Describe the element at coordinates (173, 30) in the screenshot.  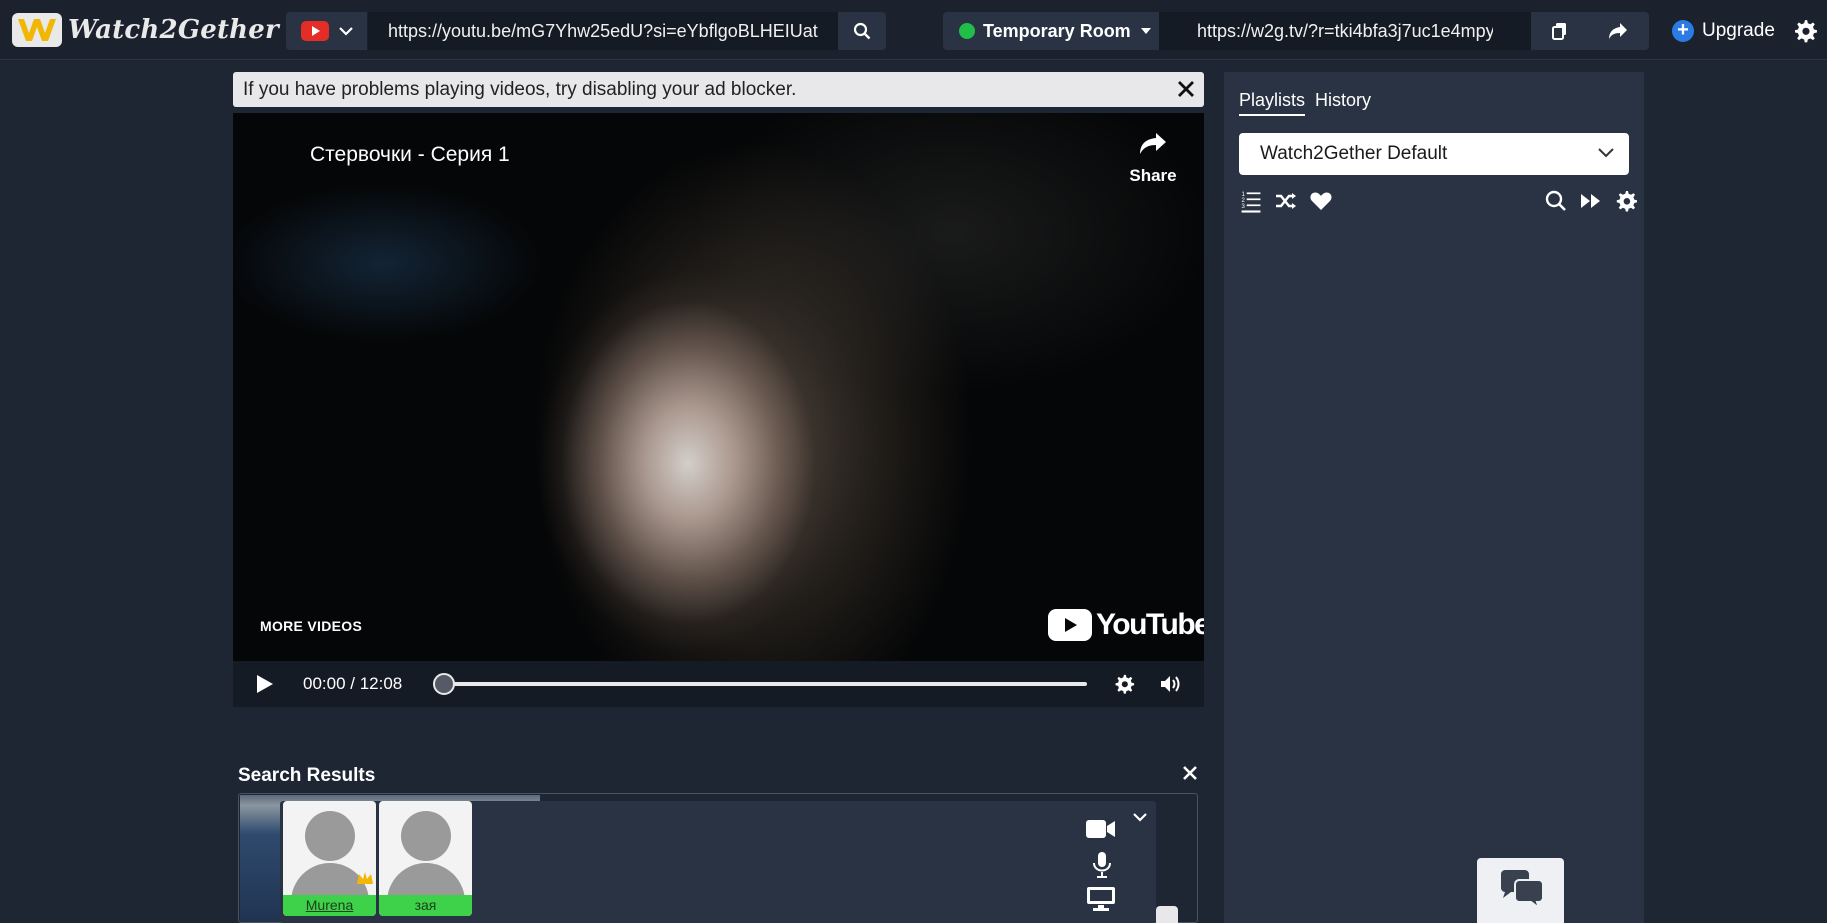
I see `logo-text: Watch2Gether` at that location.